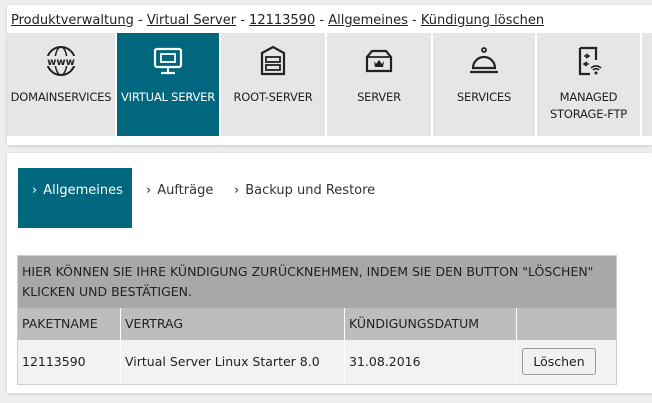 The height and width of the screenshot is (403, 652). Describe the element at coordinates (484, 84) in the screenshot. I see `tile-services: SERVICES` at that location.